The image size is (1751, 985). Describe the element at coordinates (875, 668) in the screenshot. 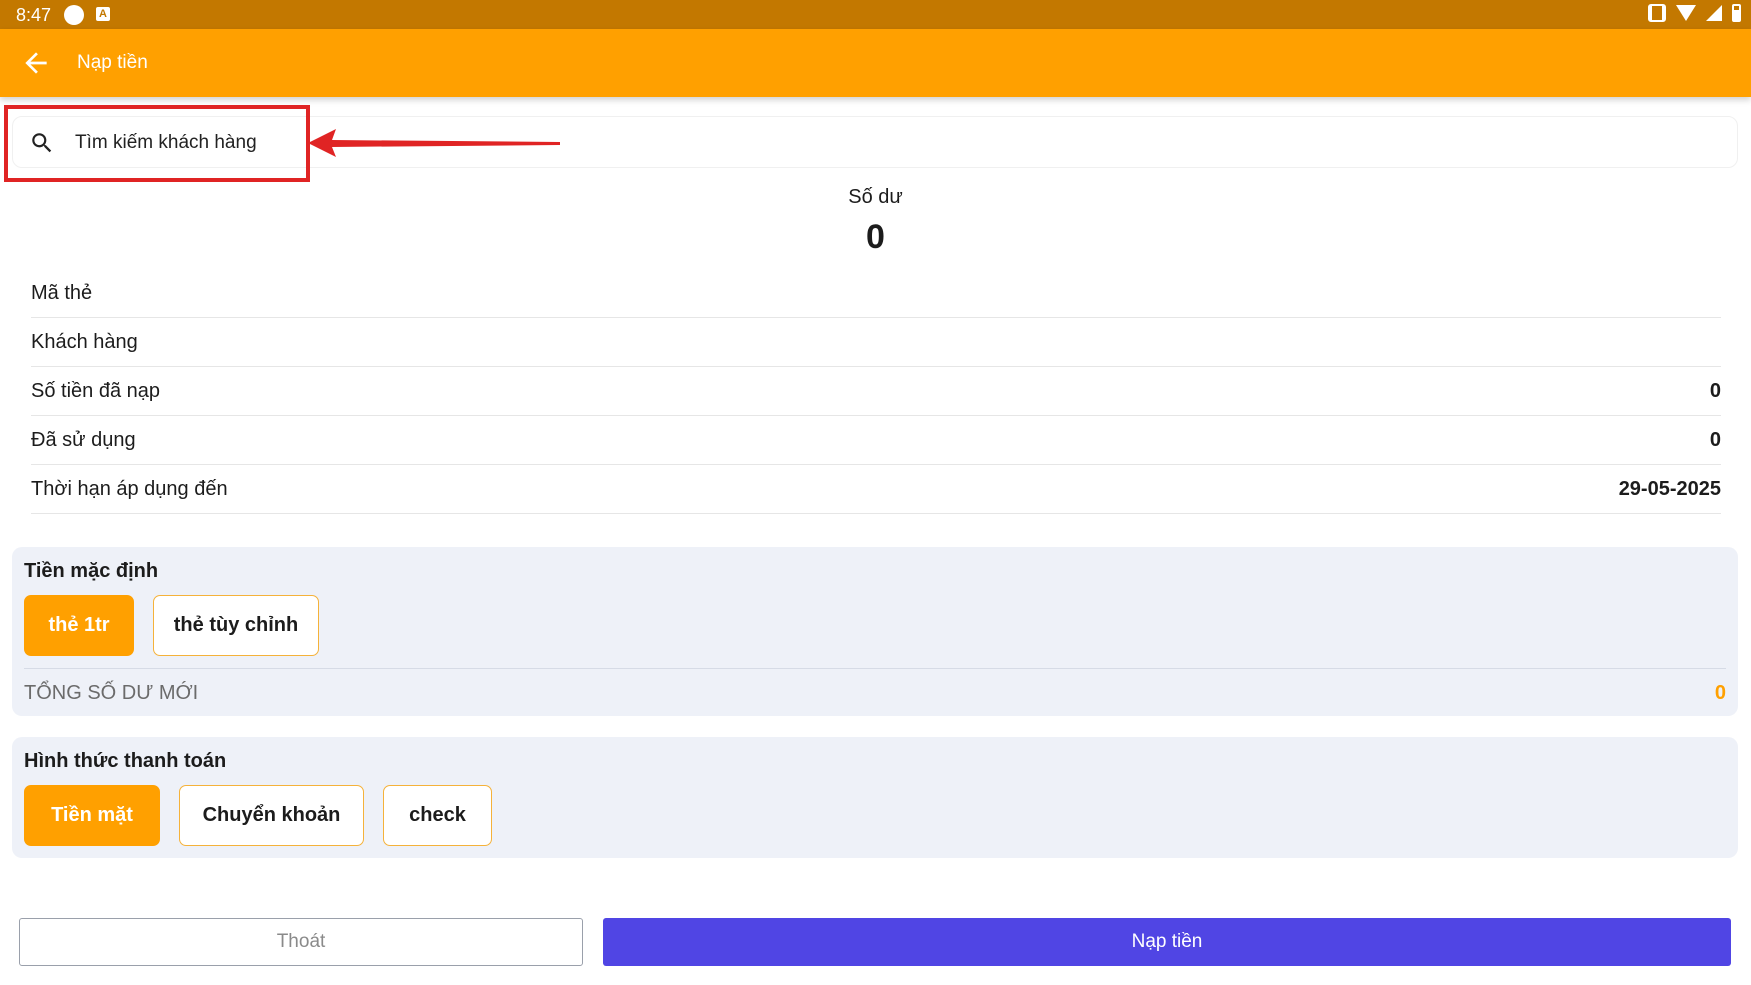

I see `divider` at that location.